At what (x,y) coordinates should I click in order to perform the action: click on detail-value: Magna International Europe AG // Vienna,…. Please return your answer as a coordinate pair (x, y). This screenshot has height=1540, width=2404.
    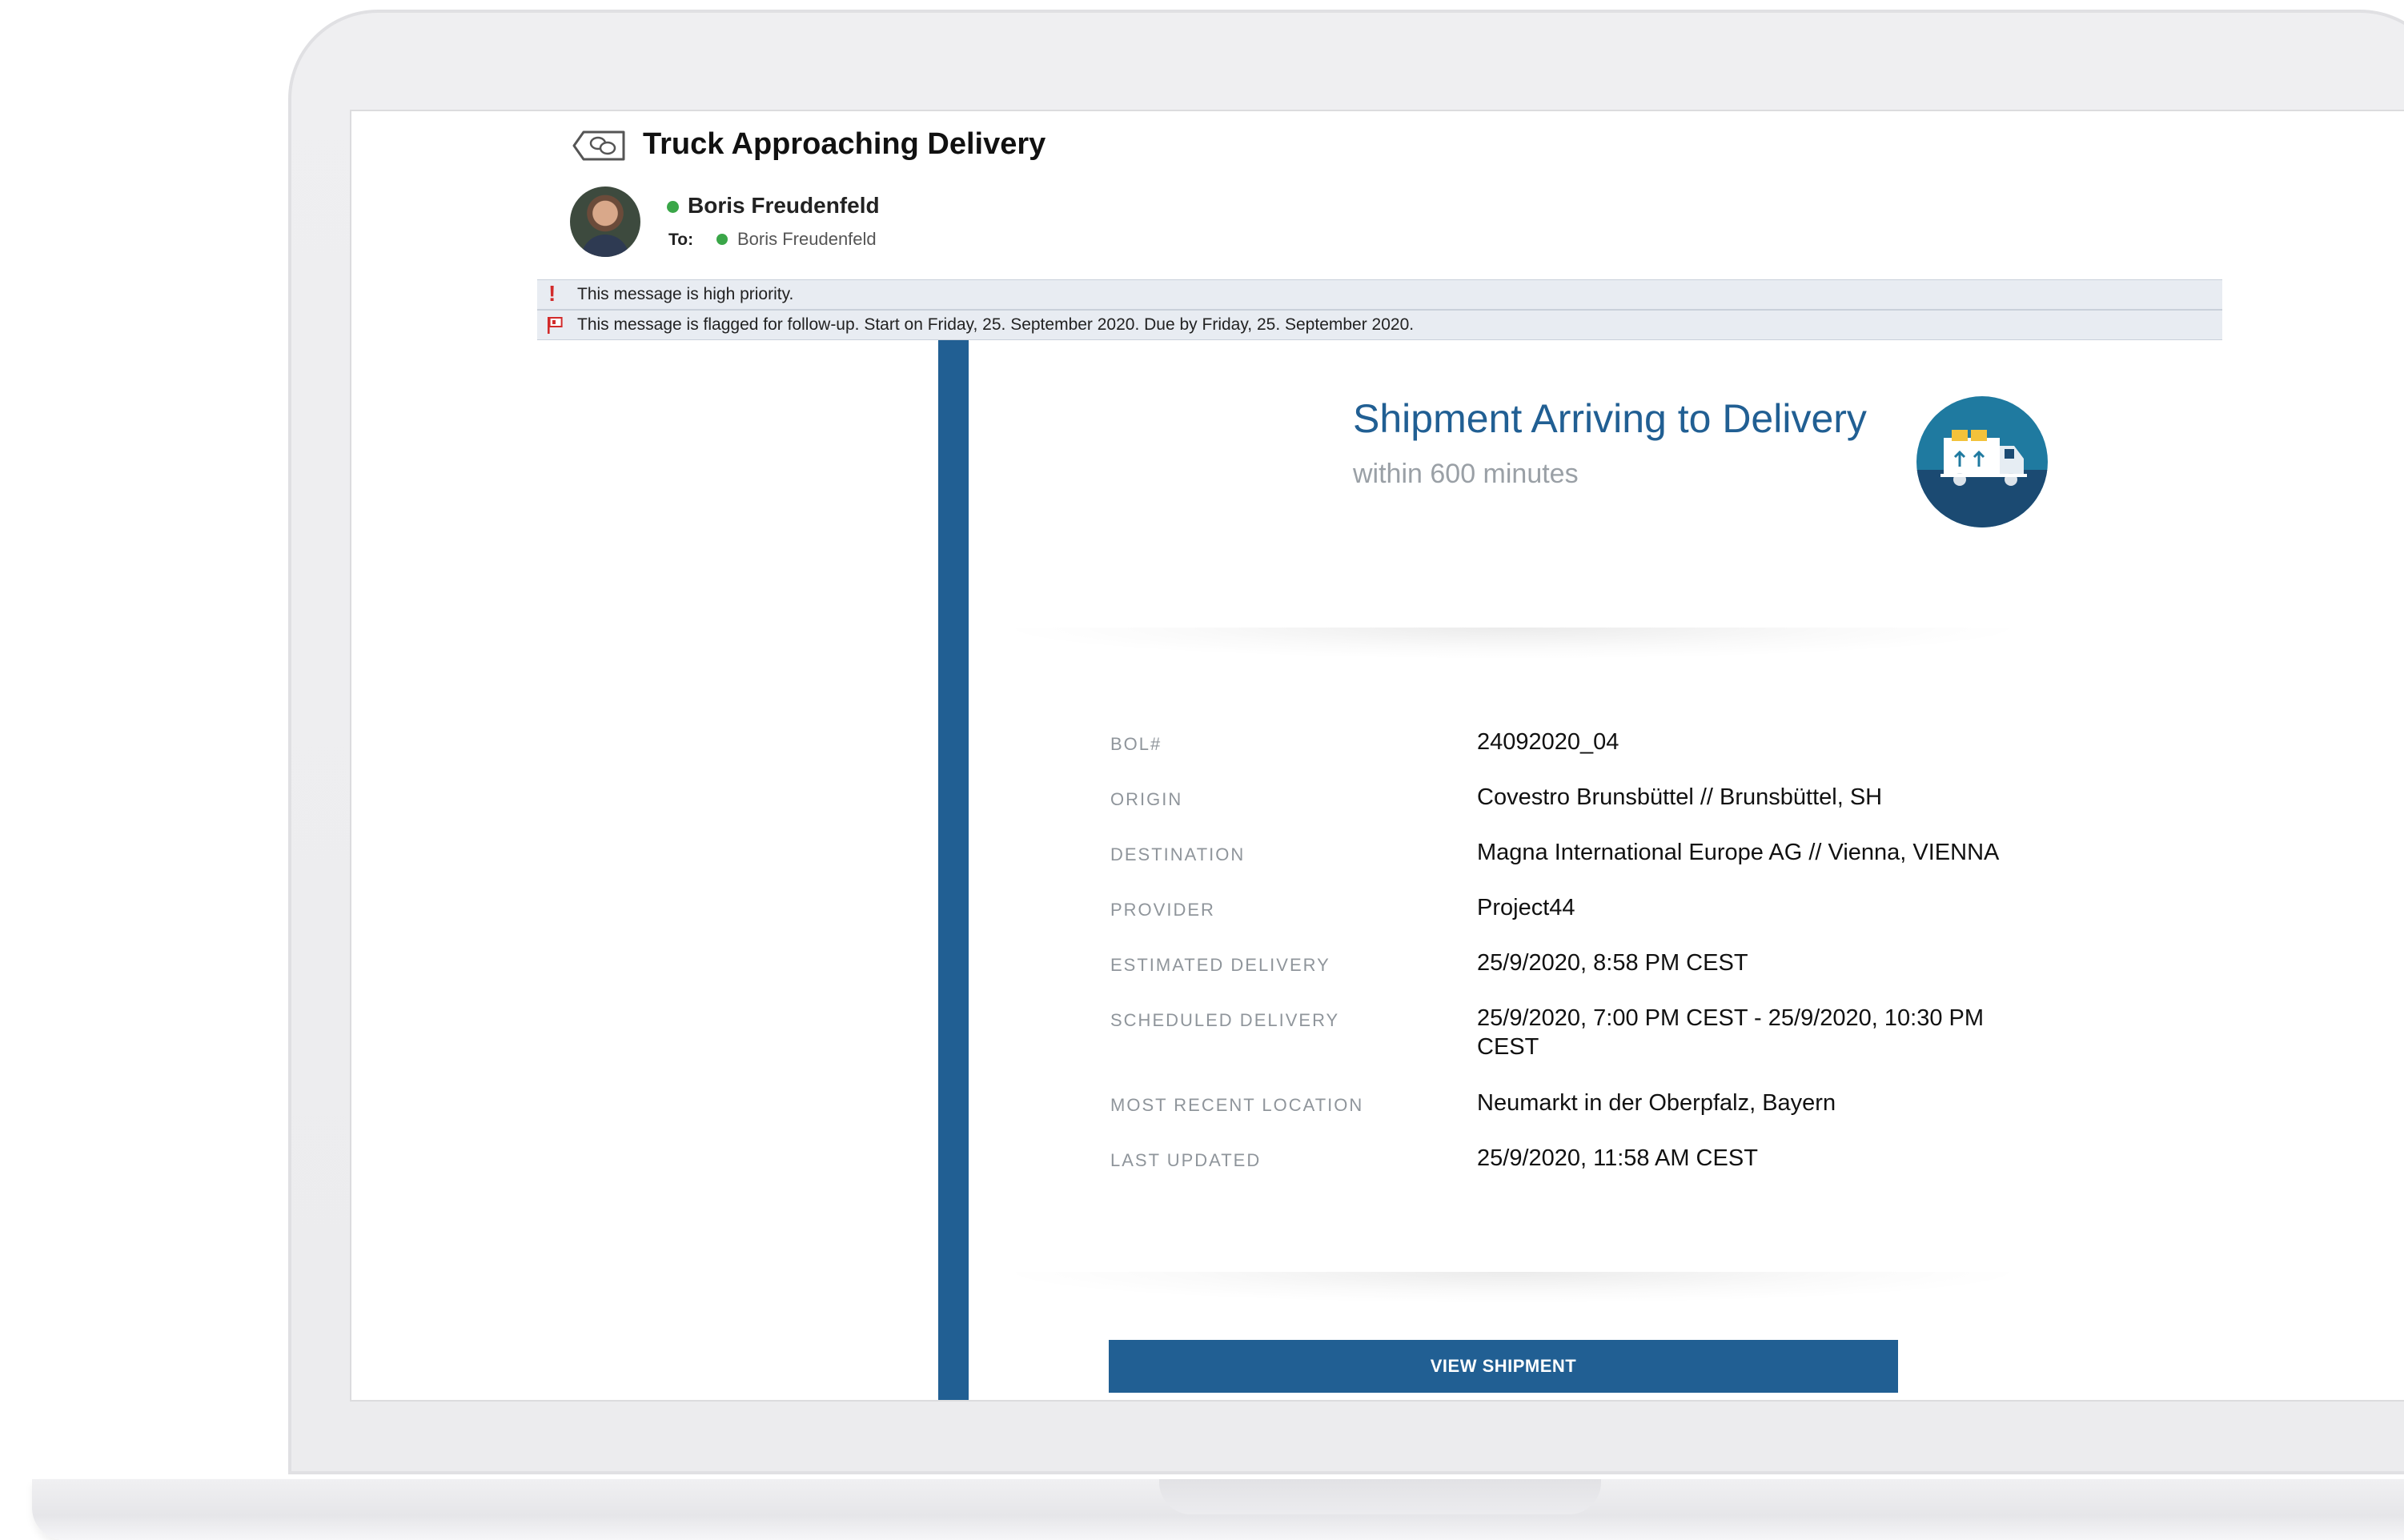
    Looking at the image, I should click on (1738, 853).